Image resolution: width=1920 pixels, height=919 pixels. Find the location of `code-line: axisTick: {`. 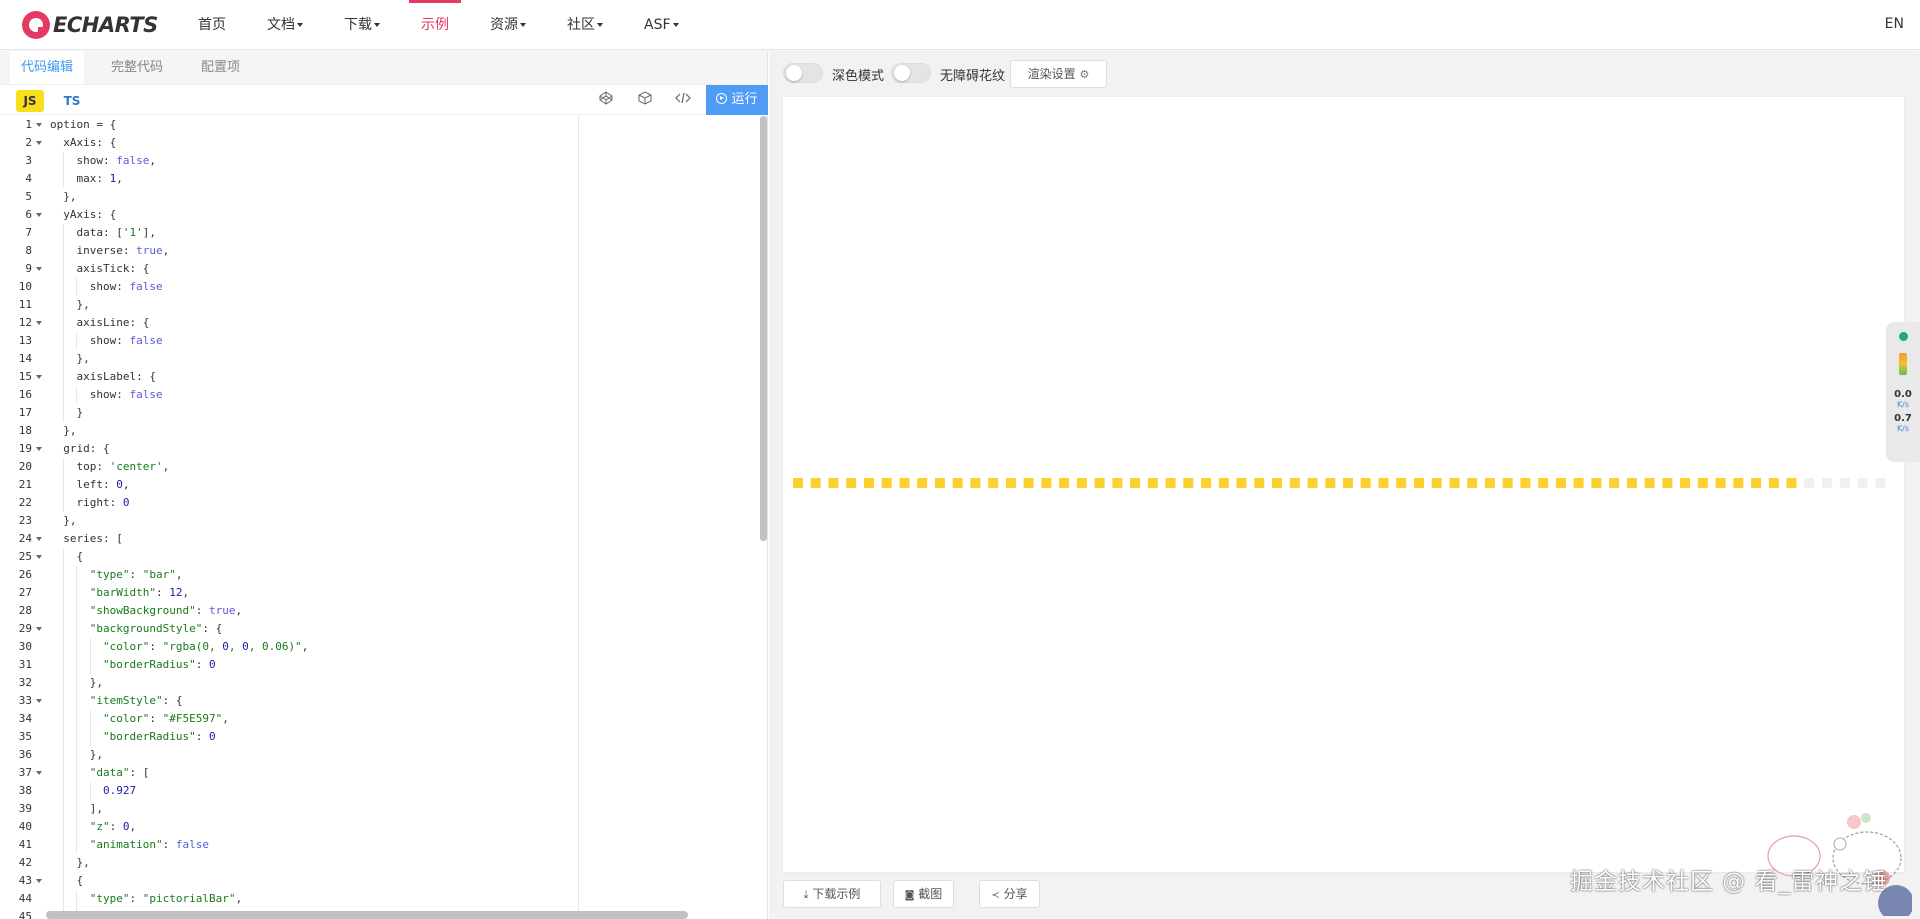

code-line: axisTick: { is located at coordinates (314, 269).